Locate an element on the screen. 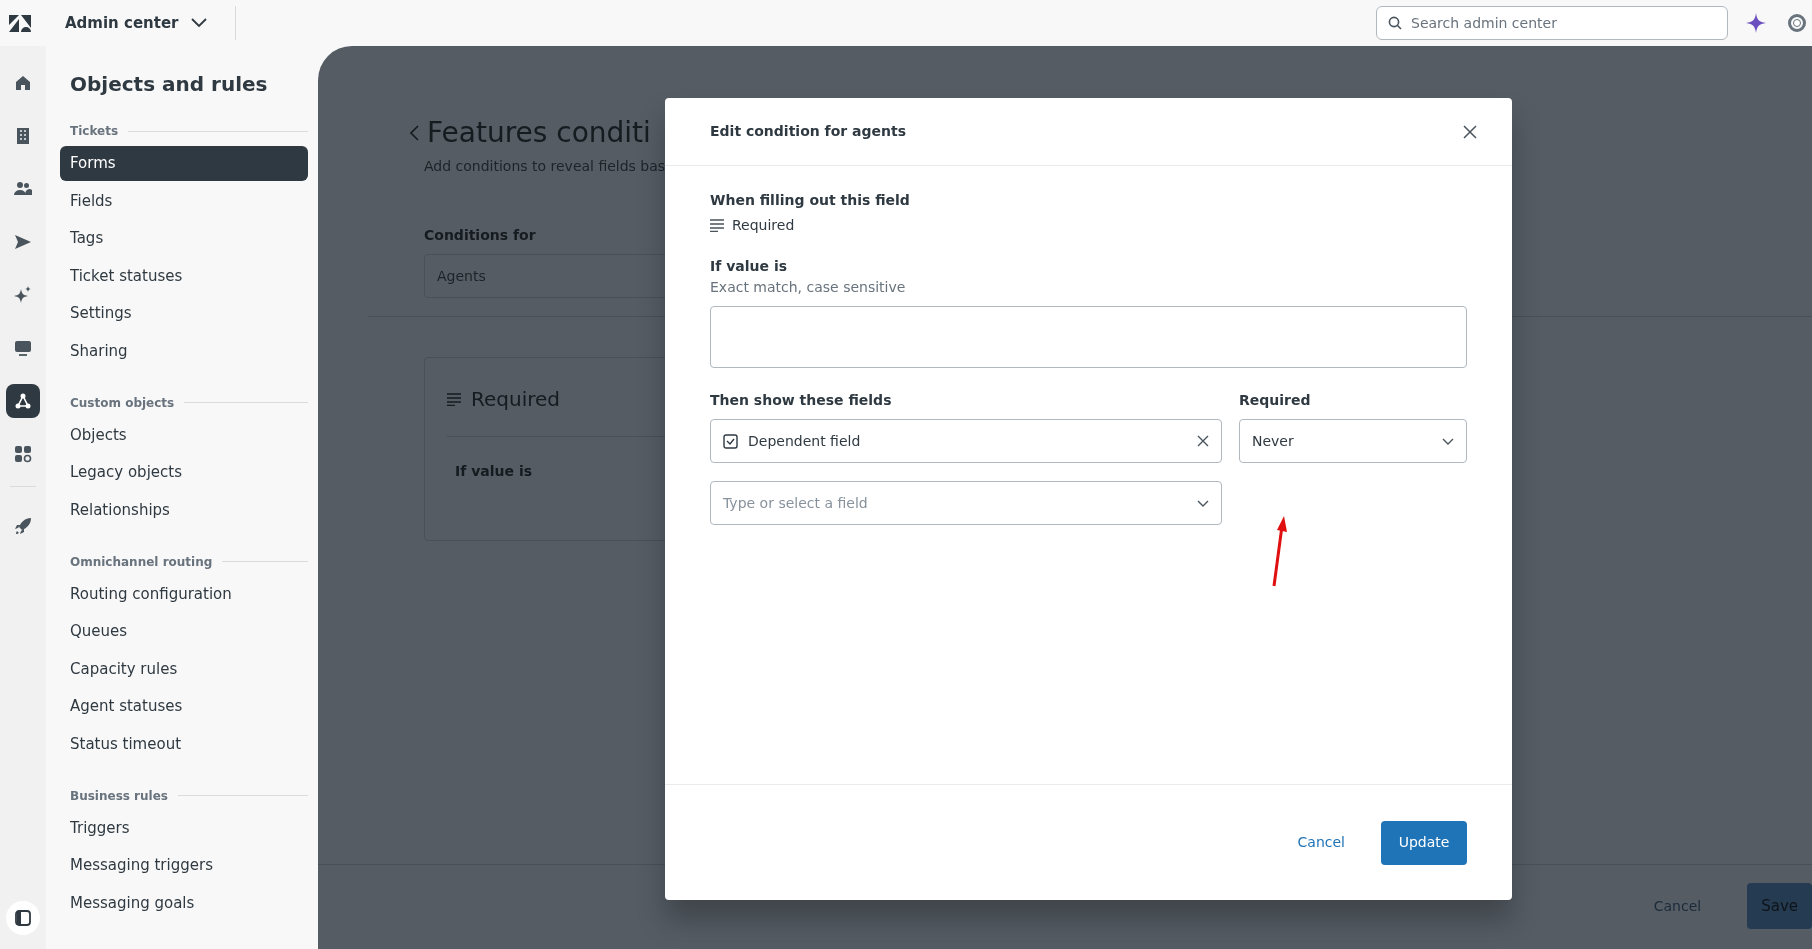  home-icon is located at coordinates (23, 83).